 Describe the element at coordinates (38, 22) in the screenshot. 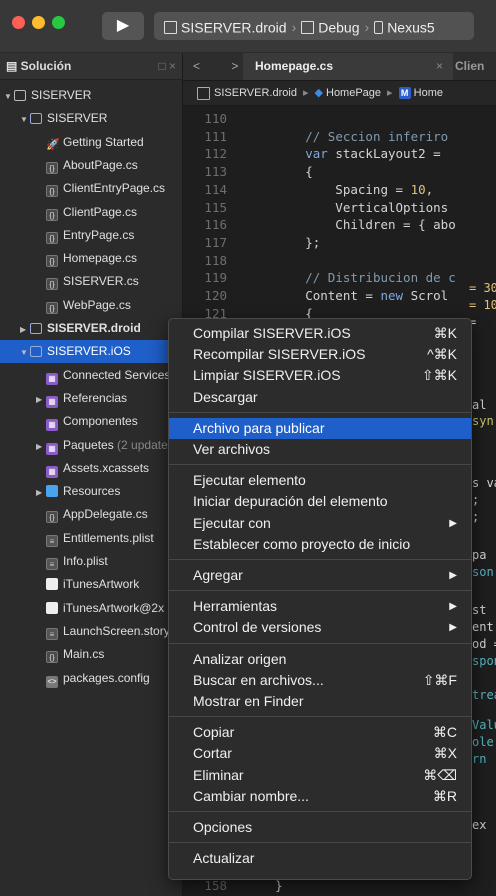

I see `minimize-window-button` at that location.